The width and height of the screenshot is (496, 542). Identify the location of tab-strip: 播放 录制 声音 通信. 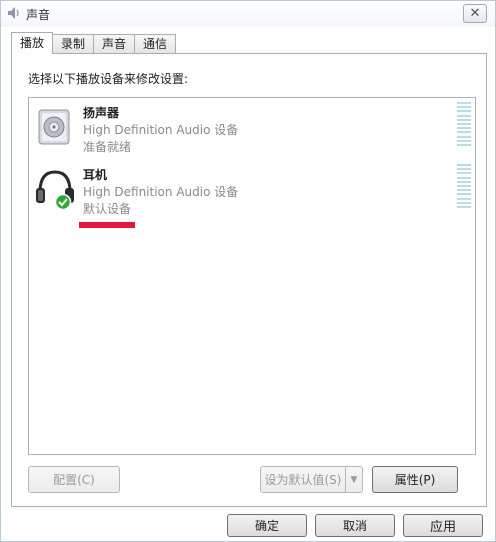
(94, 43).